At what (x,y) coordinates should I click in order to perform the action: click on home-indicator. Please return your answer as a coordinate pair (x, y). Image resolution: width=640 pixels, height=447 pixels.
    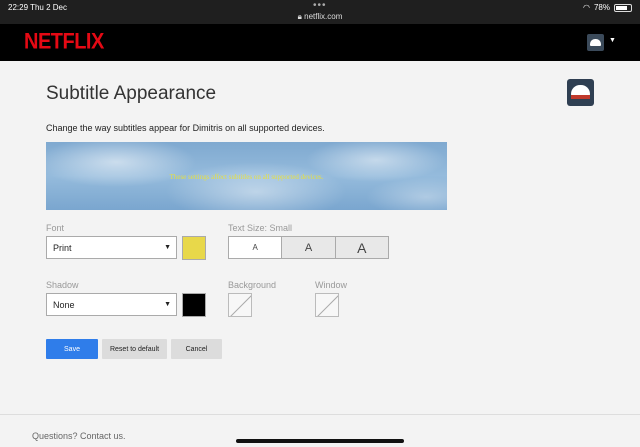
    Looking at the image, I should click on (320, 441).